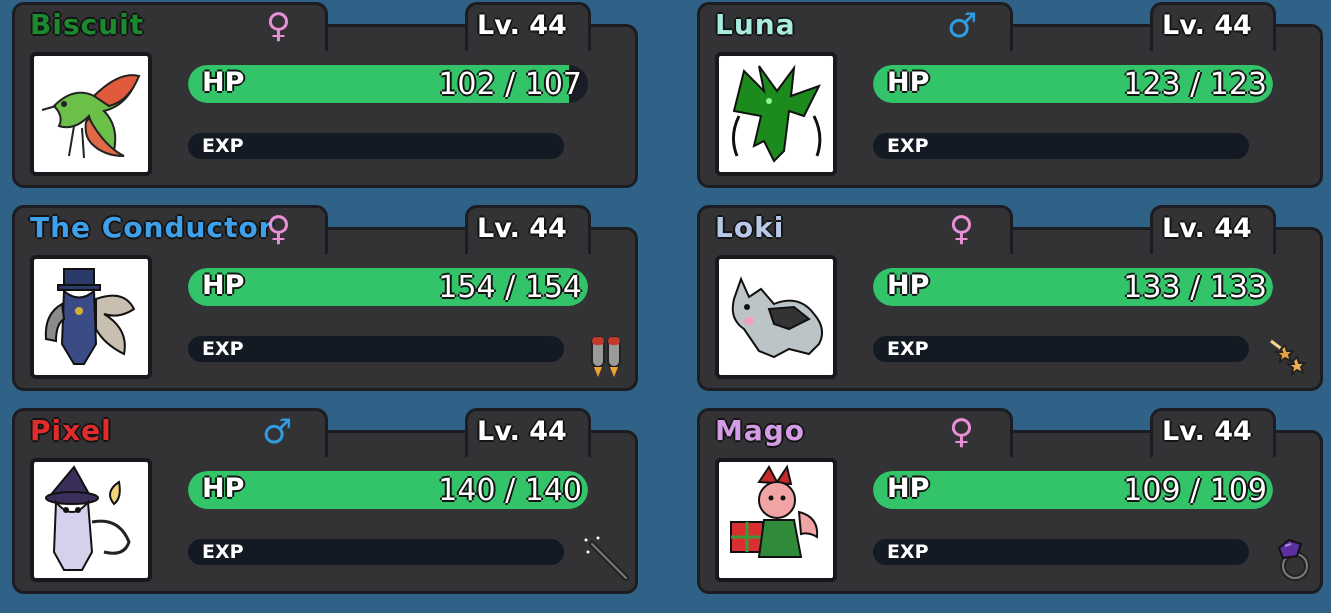  What do you see at coordinates (510, 490) in the screenshot?
I see `hp-value: 140 / 140` at bounding box center [510, 490].